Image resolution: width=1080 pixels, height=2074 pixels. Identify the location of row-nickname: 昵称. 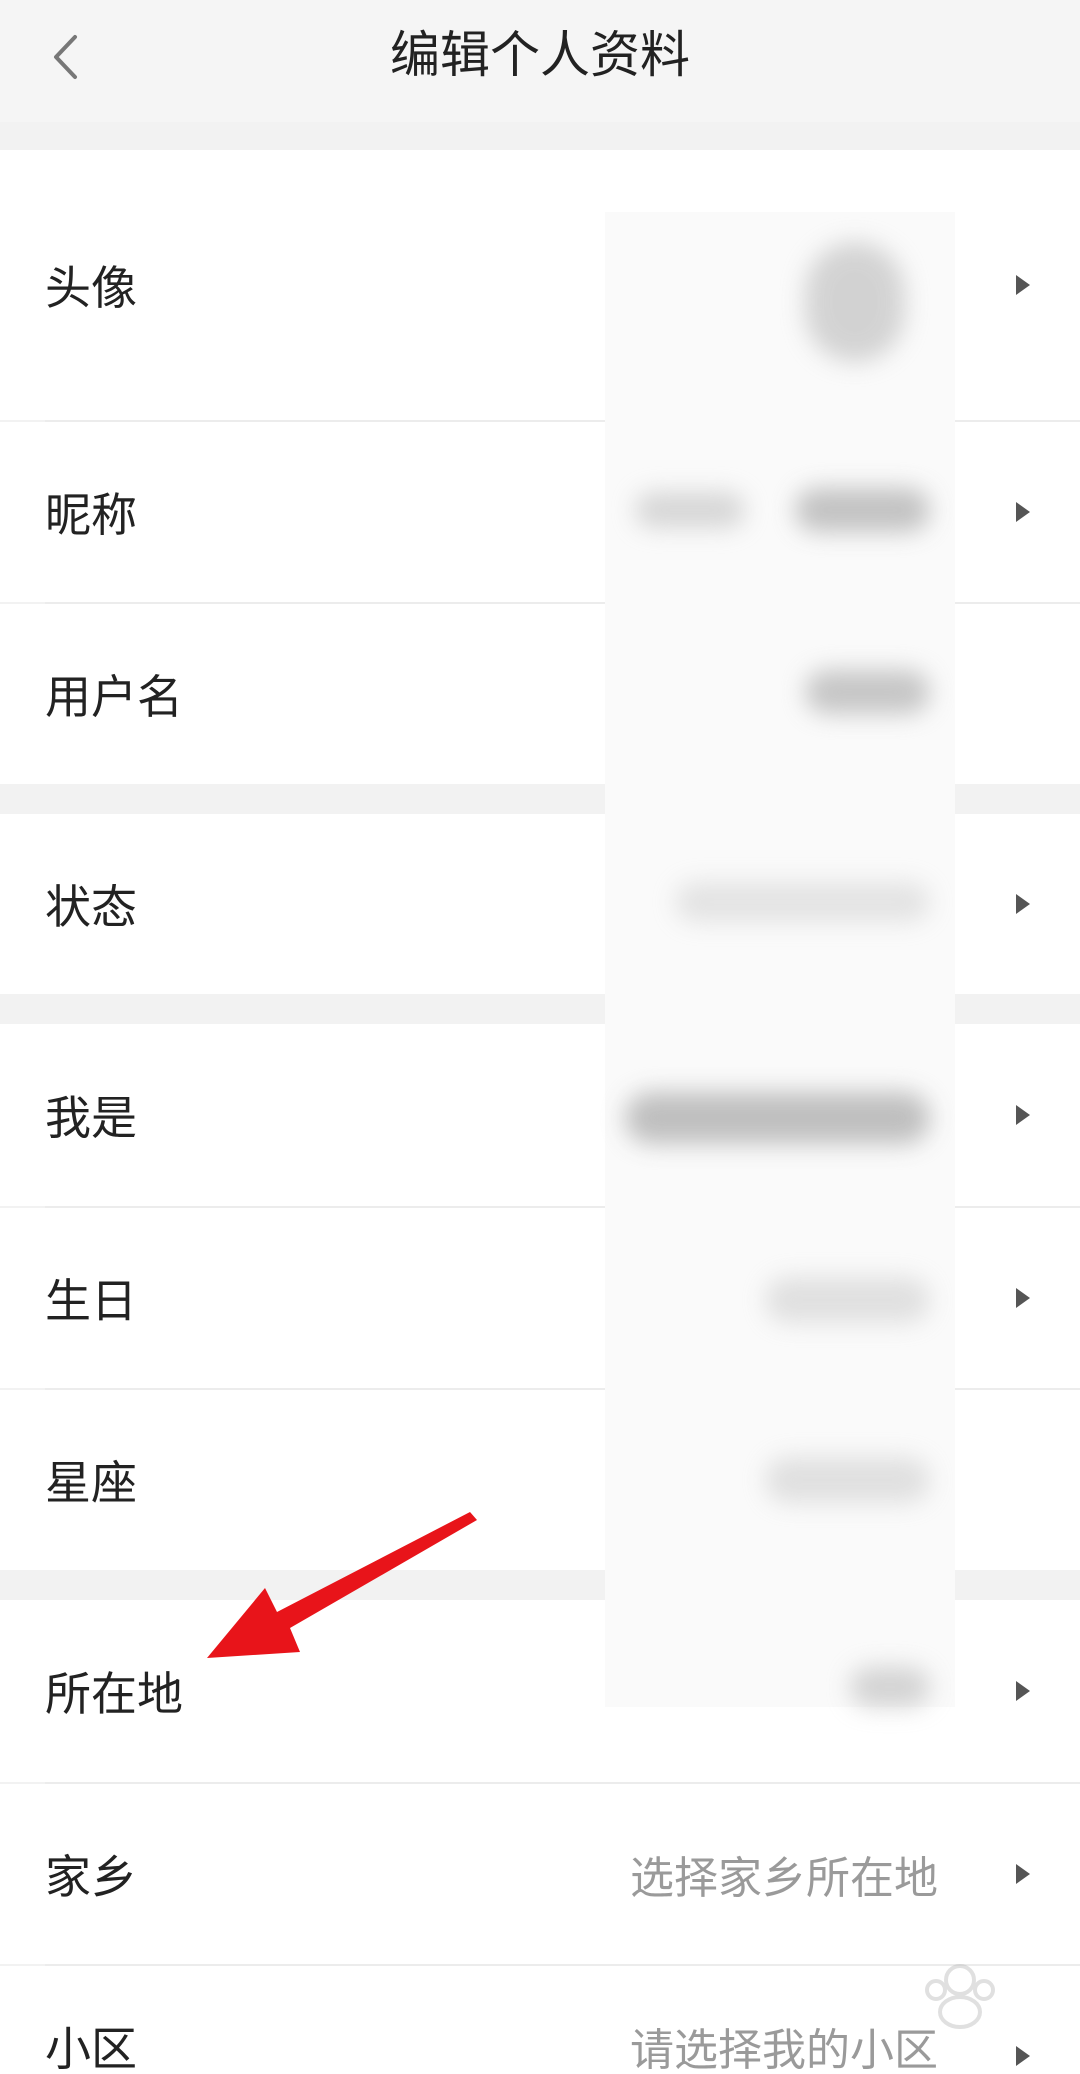
(540, 512).